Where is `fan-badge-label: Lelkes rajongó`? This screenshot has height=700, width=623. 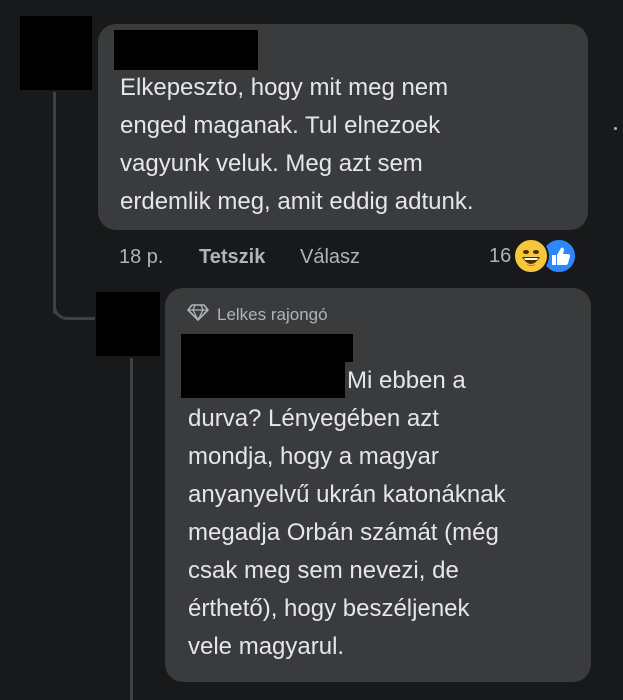 fan-badge-label: Lelkes rajongó is located at coordinates (272, 314).